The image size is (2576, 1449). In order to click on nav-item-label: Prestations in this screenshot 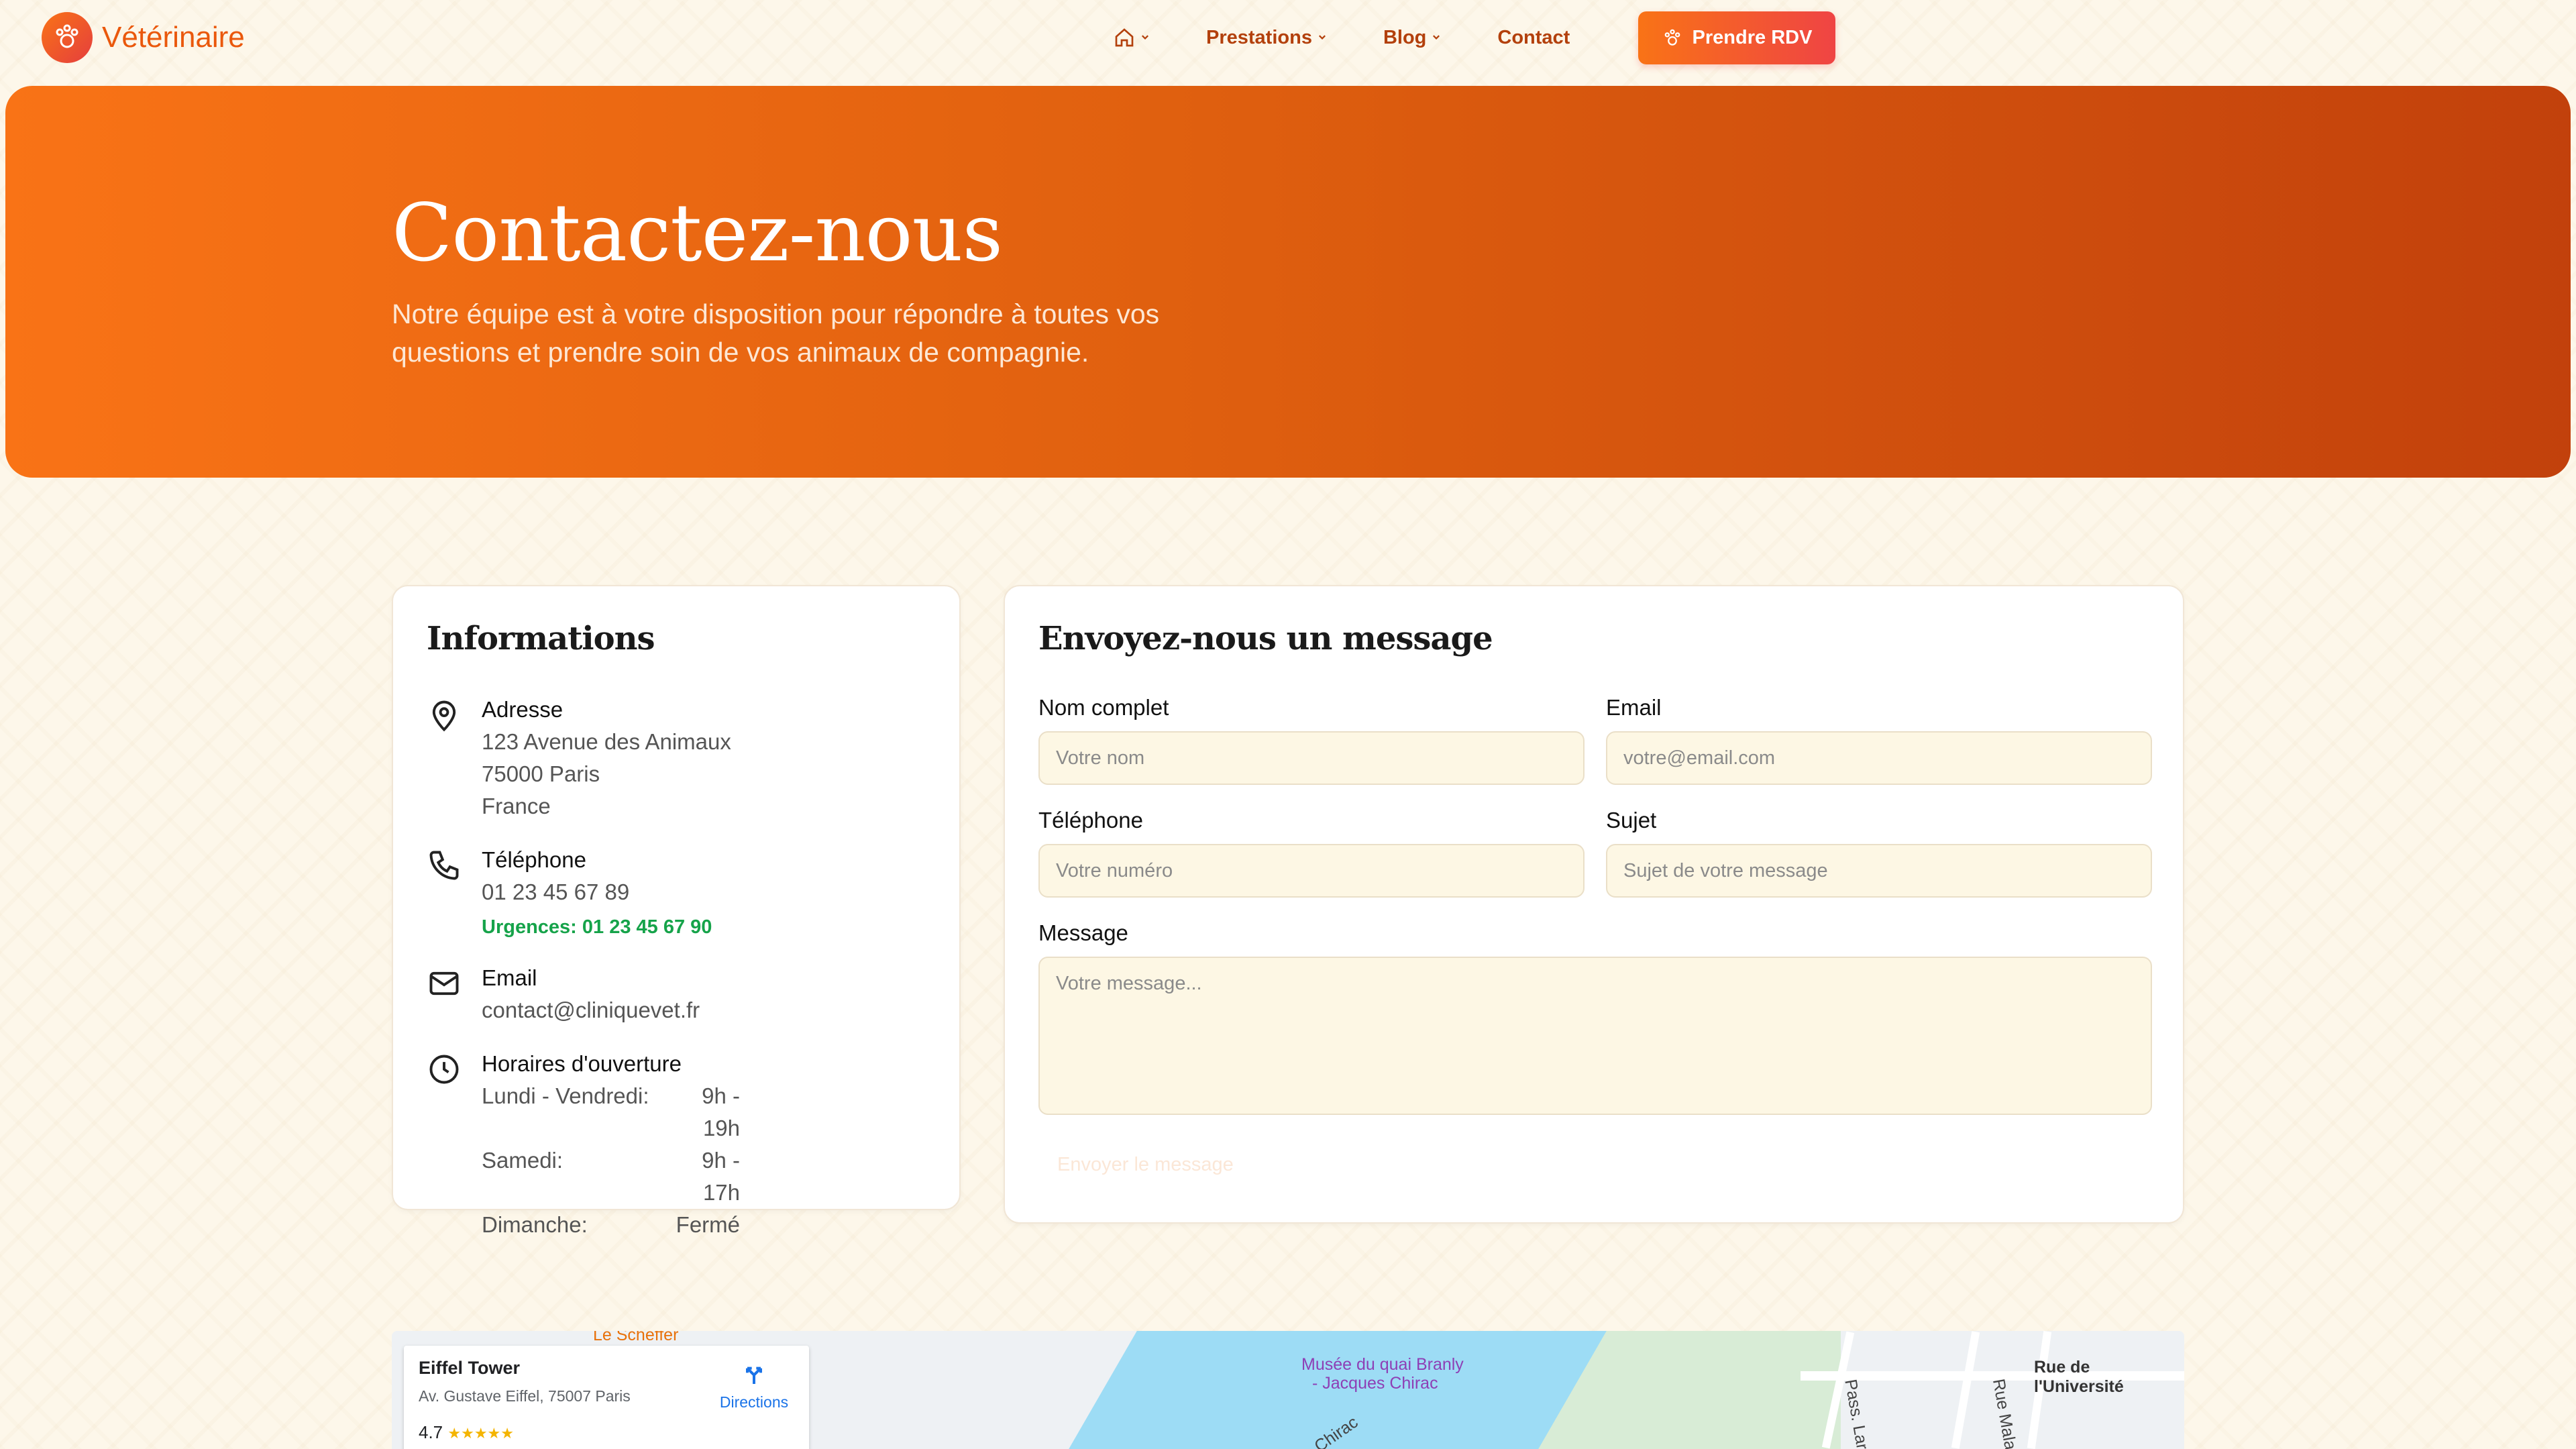, I will do `click(1259, 37)`.